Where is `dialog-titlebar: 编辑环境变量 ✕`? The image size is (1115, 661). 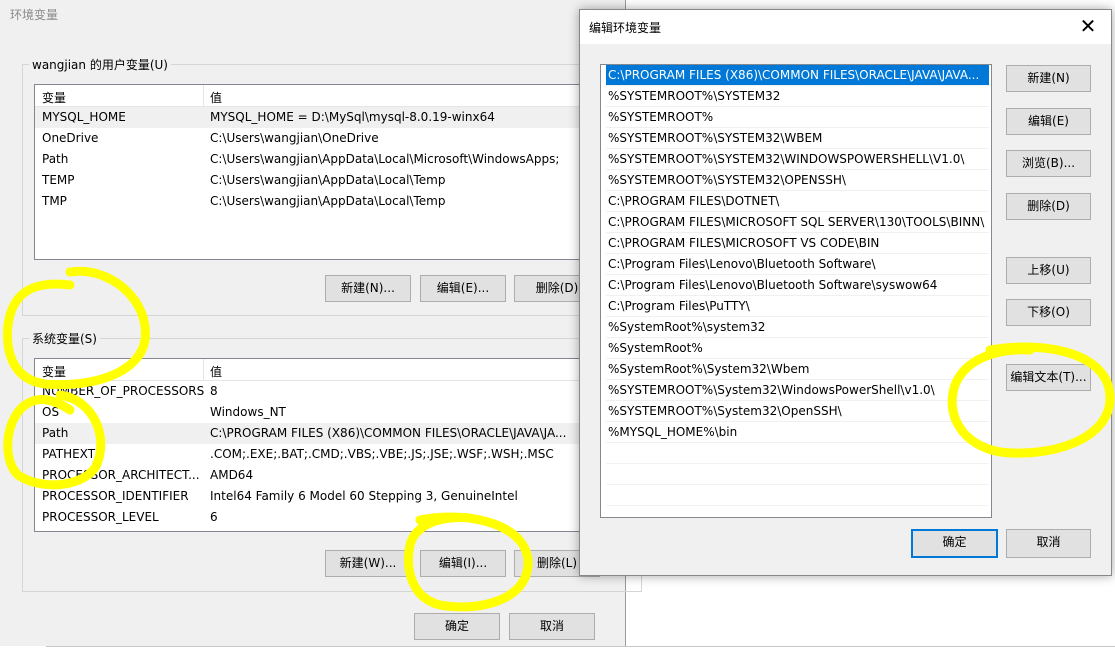
dialog-titlebar: 编辑环境变量 ✕ is located at coordinates (845, 27).